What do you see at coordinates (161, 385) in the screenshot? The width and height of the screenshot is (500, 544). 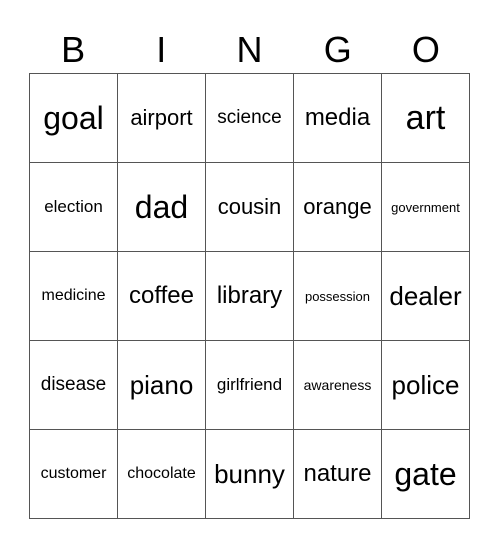 I see `bingo-cell: piano` at bounding box center [161, 385].